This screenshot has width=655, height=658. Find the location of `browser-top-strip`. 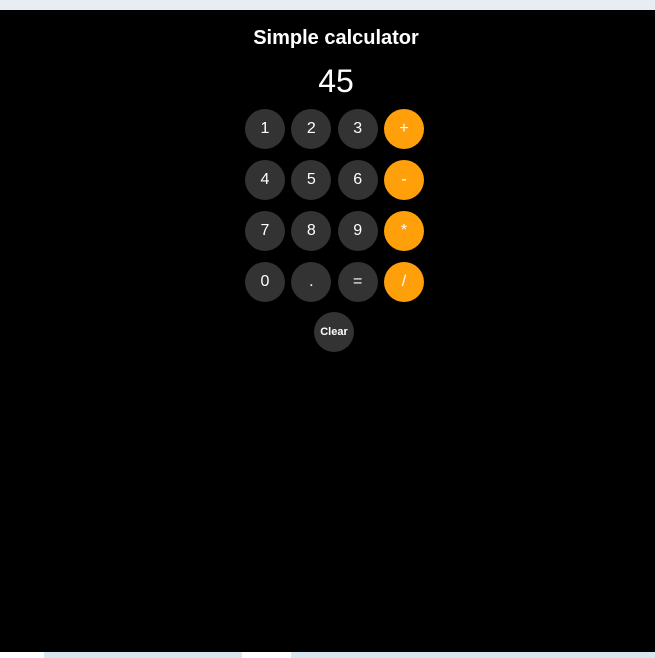

browser-top-strip is located at coordinates (327, 5).